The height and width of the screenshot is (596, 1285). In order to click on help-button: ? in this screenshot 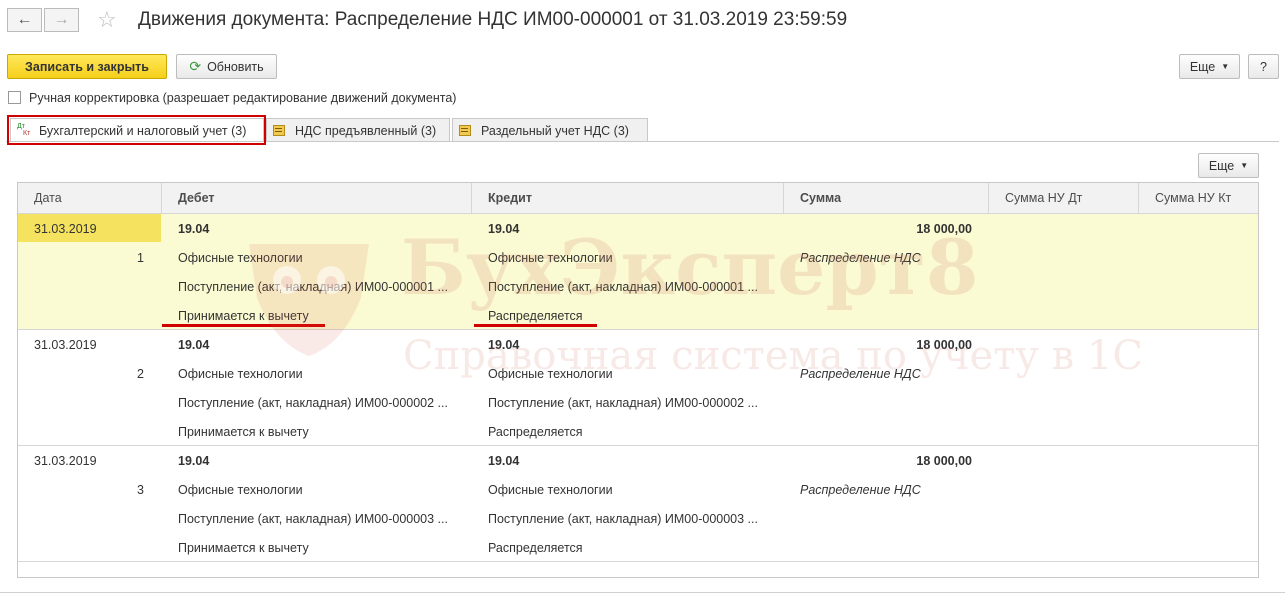, I will do `click(1263, 66)`.